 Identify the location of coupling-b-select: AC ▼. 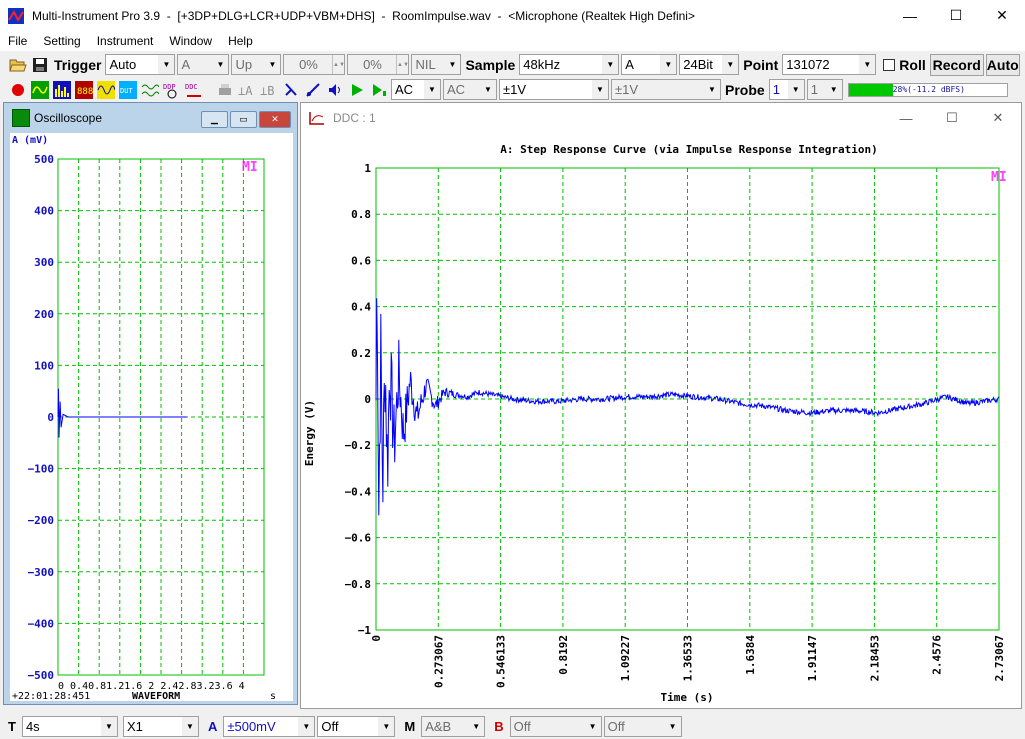
(470, 89).